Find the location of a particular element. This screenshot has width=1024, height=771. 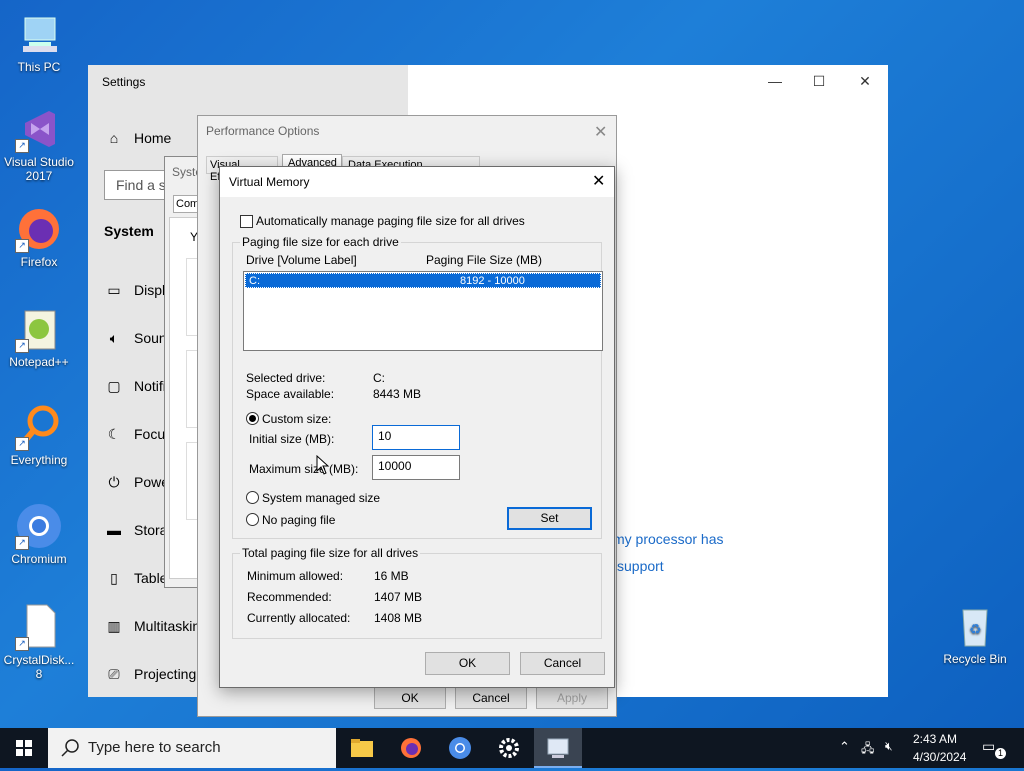

desktop-icon-label: Notepad++ is located at coordinates (39, 362).